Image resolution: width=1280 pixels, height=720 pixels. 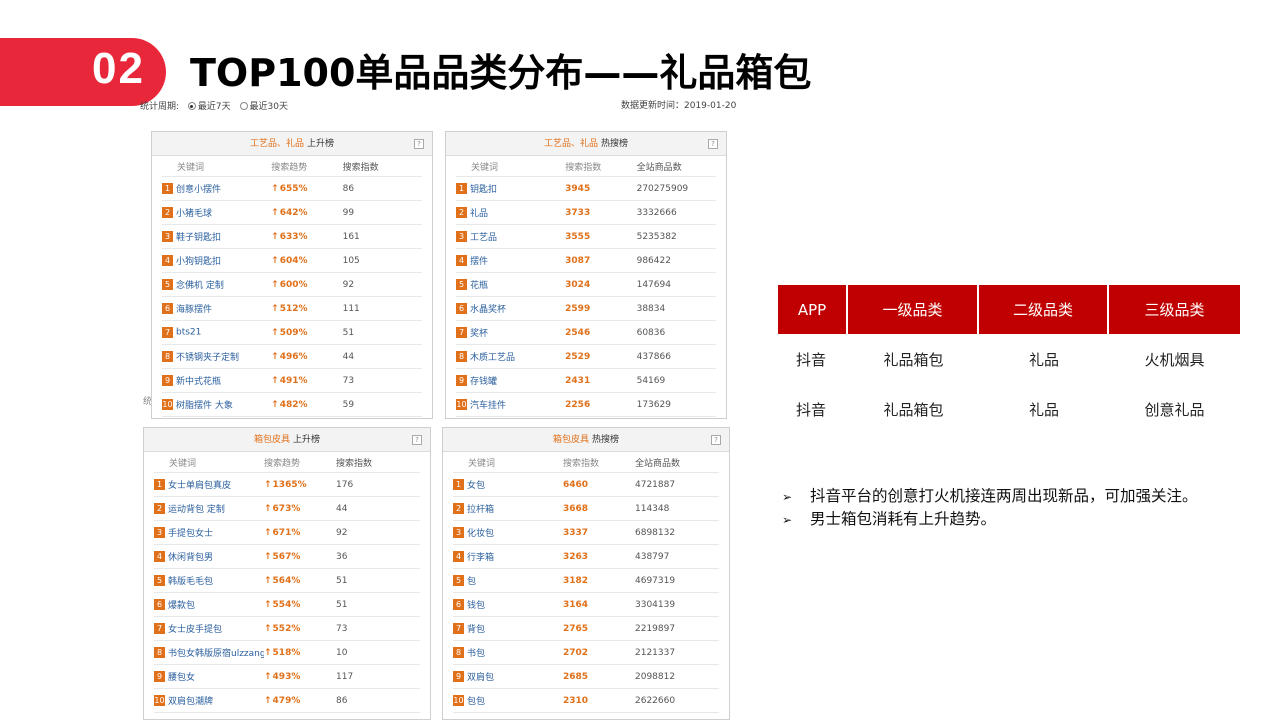 I want to click on rank-badge: 5, so click(x=461, y=284).